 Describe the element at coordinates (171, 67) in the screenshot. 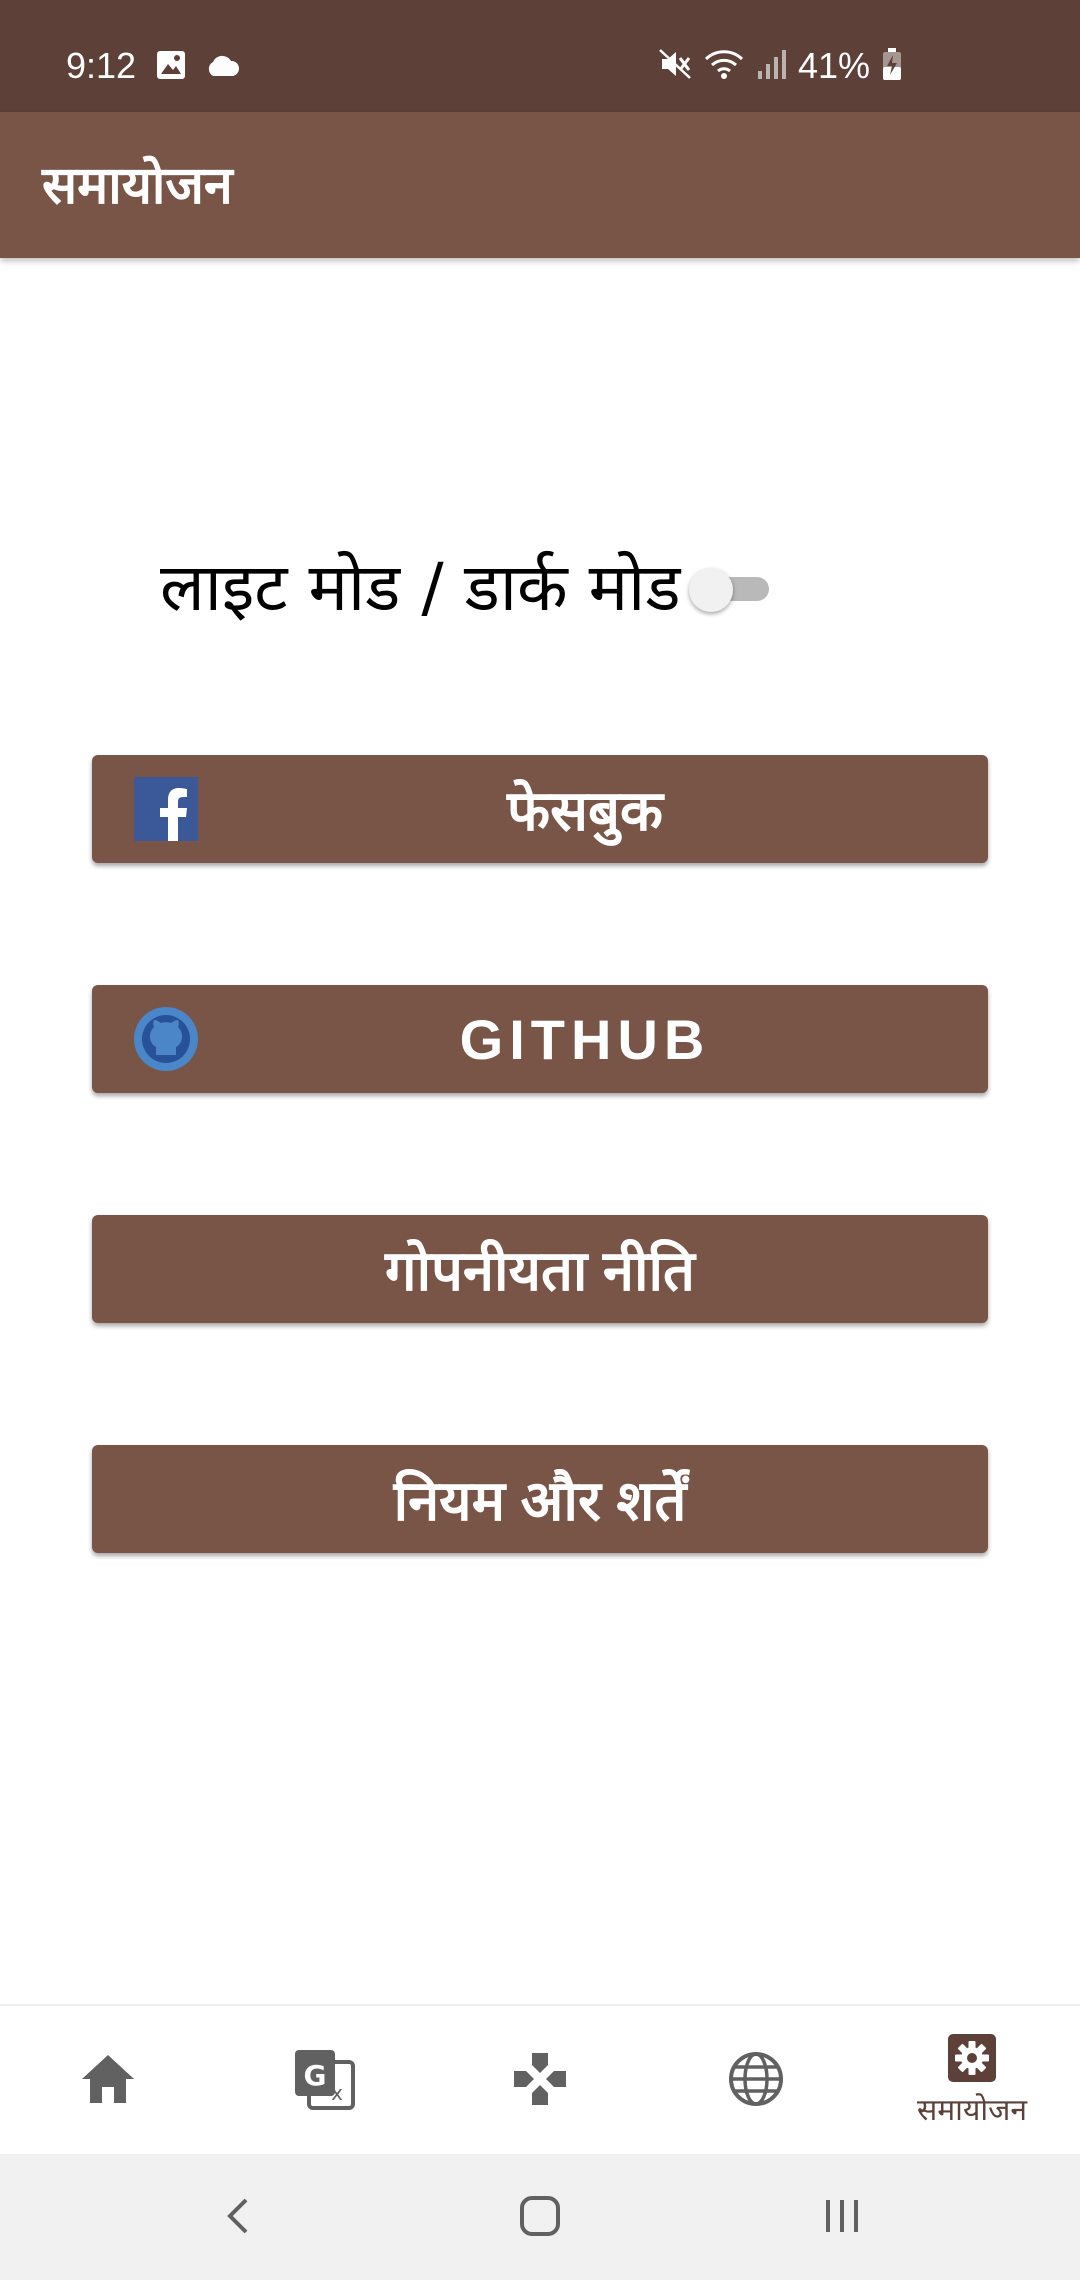

I see `image-icon` at that location.